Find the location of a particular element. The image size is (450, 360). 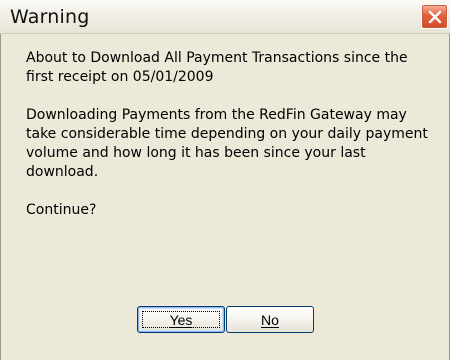

yes-button-label: Yes is located at coordinates (181, 320).